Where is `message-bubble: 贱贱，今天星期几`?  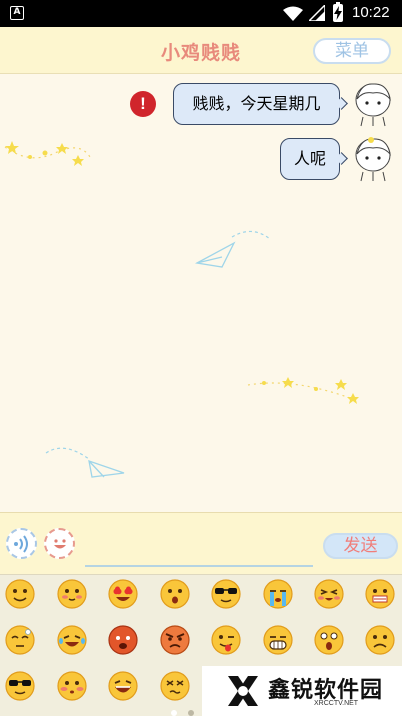 message-bubble: 贱贱，今天星期几 is located at coordinates (256, 104).